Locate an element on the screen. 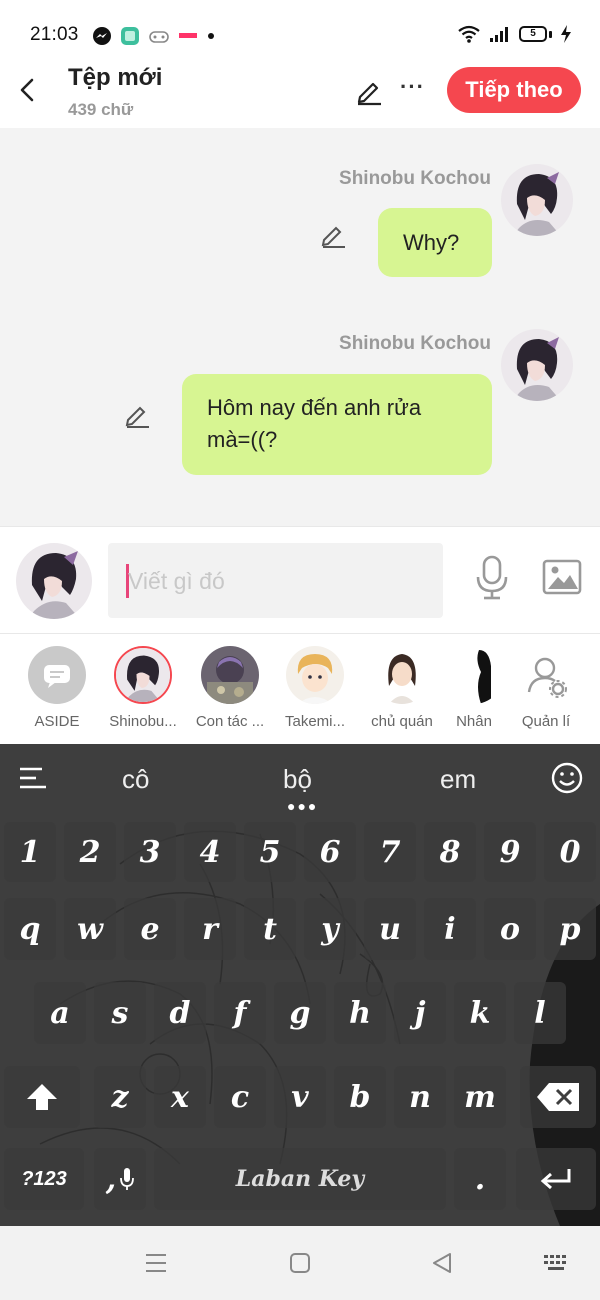 Image resolution: width=600 pixels, height=1300 pixels. message-bubble: Hôm nay đến anh rửa mà=((? is located at coordinates (337, 424).